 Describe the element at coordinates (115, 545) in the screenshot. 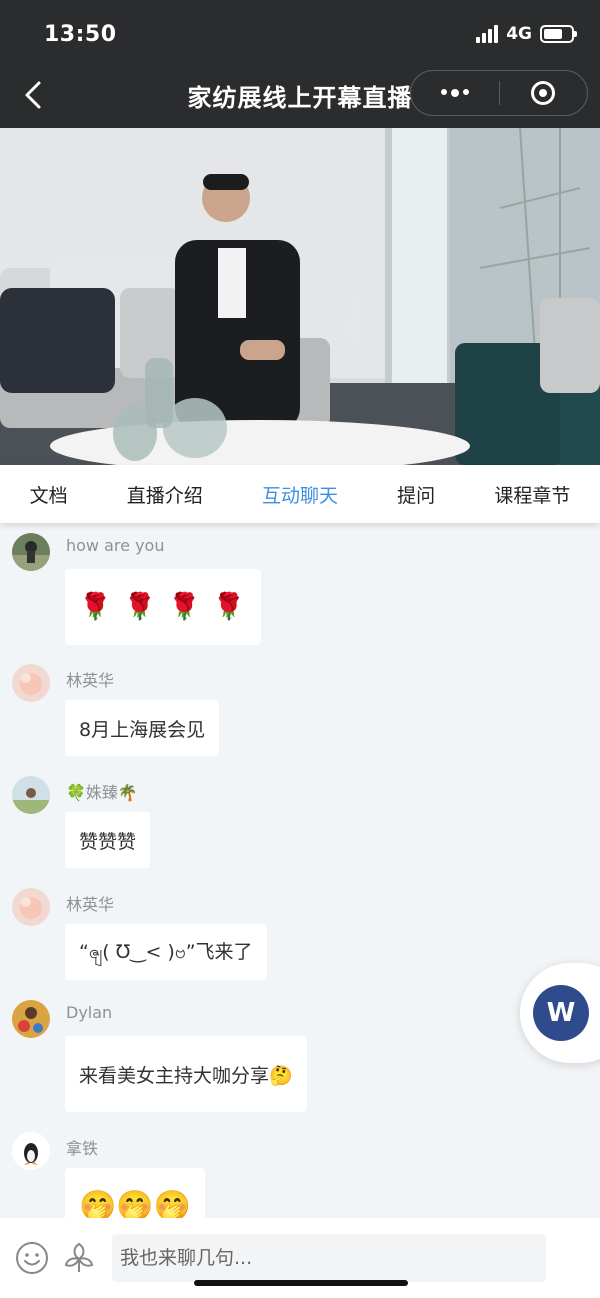

I see `chat-username: how are you` at that location.